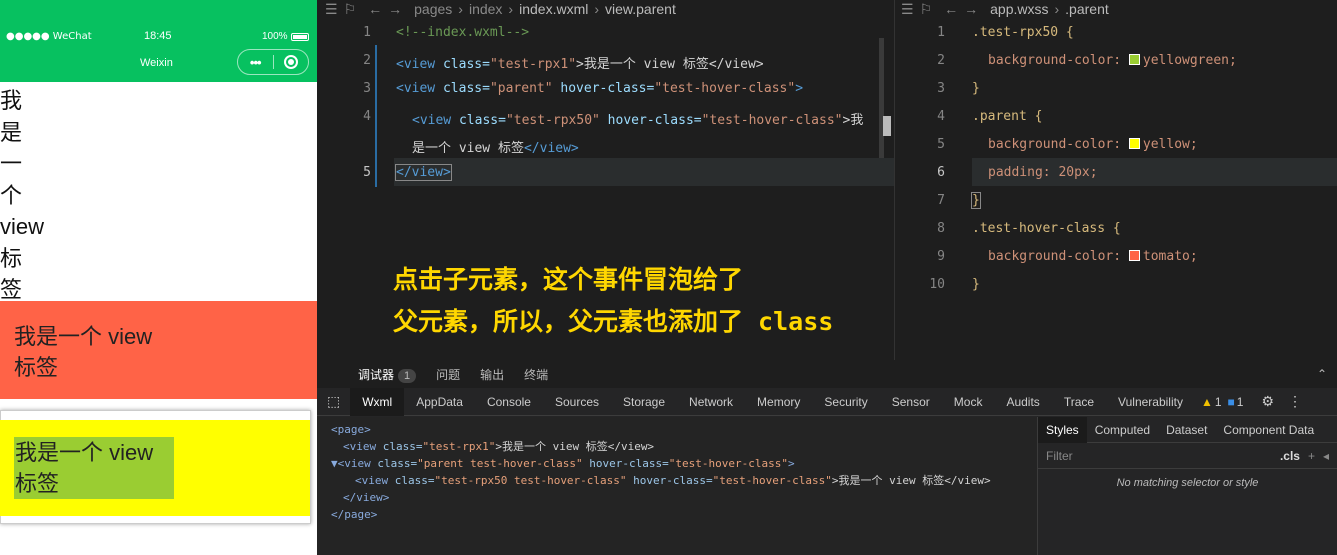  What do you see at coordinates (290, 62) in the screenshot?
I see `close-miniprogram-button` at bounding box center [290, 62].